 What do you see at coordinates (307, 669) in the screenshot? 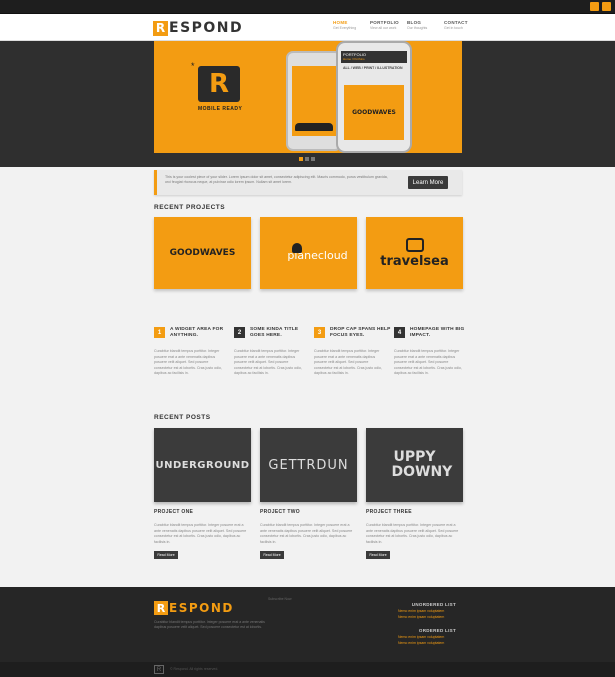
I see `footer-bottom-bar: R © Respond. All rights reserved.` at bounding box center [307, 669].